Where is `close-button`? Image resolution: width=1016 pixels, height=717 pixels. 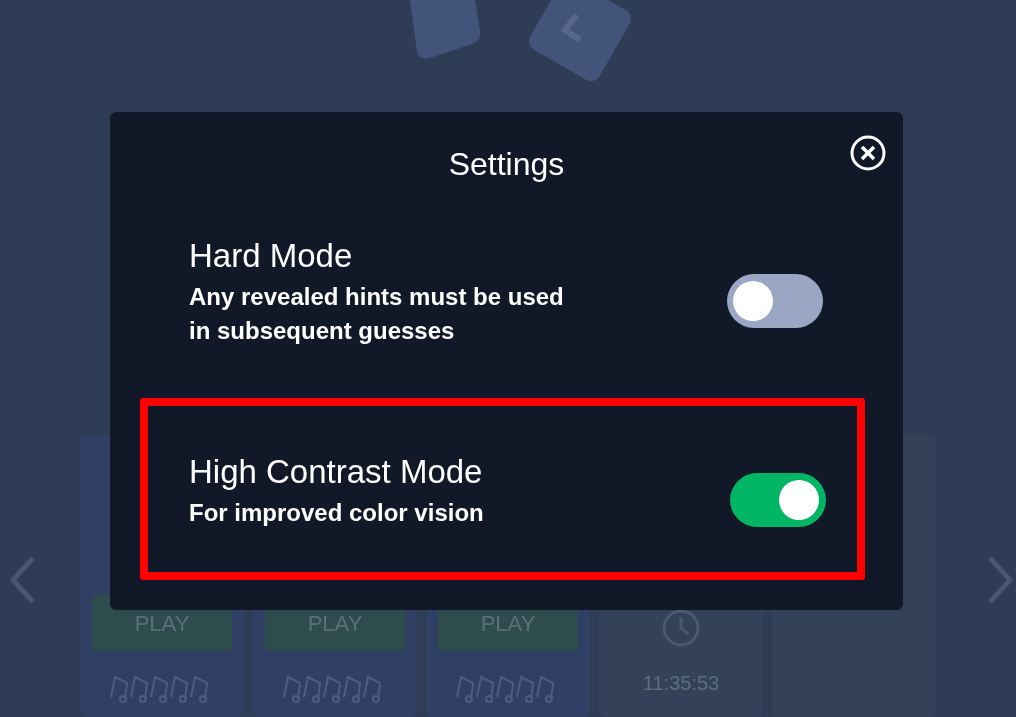 close-button is located at coordinates (868, 153).